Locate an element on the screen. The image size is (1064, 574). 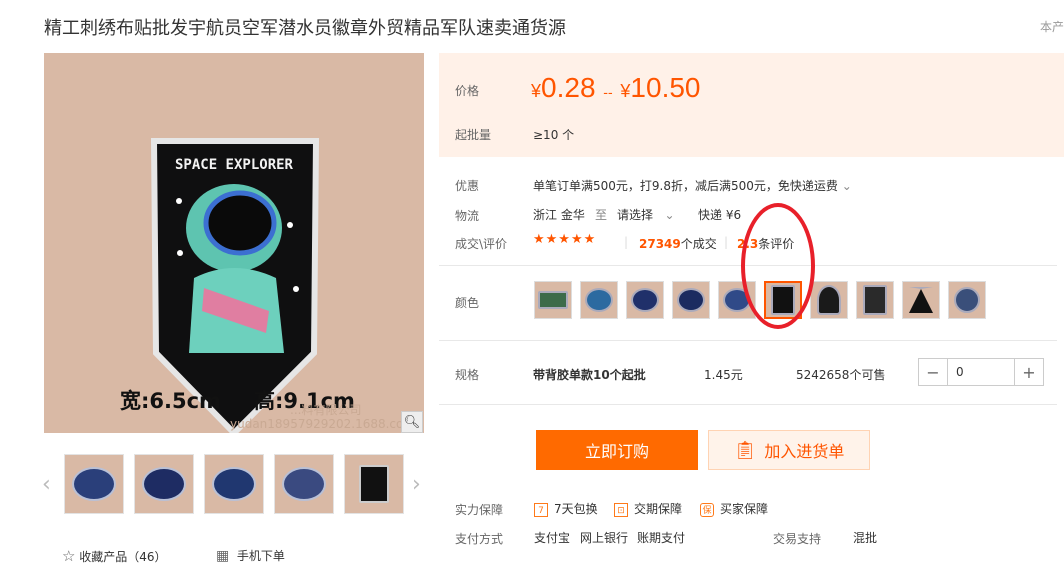
watermark-line1: ...料有限公司 is located at coordinates (326, 410).